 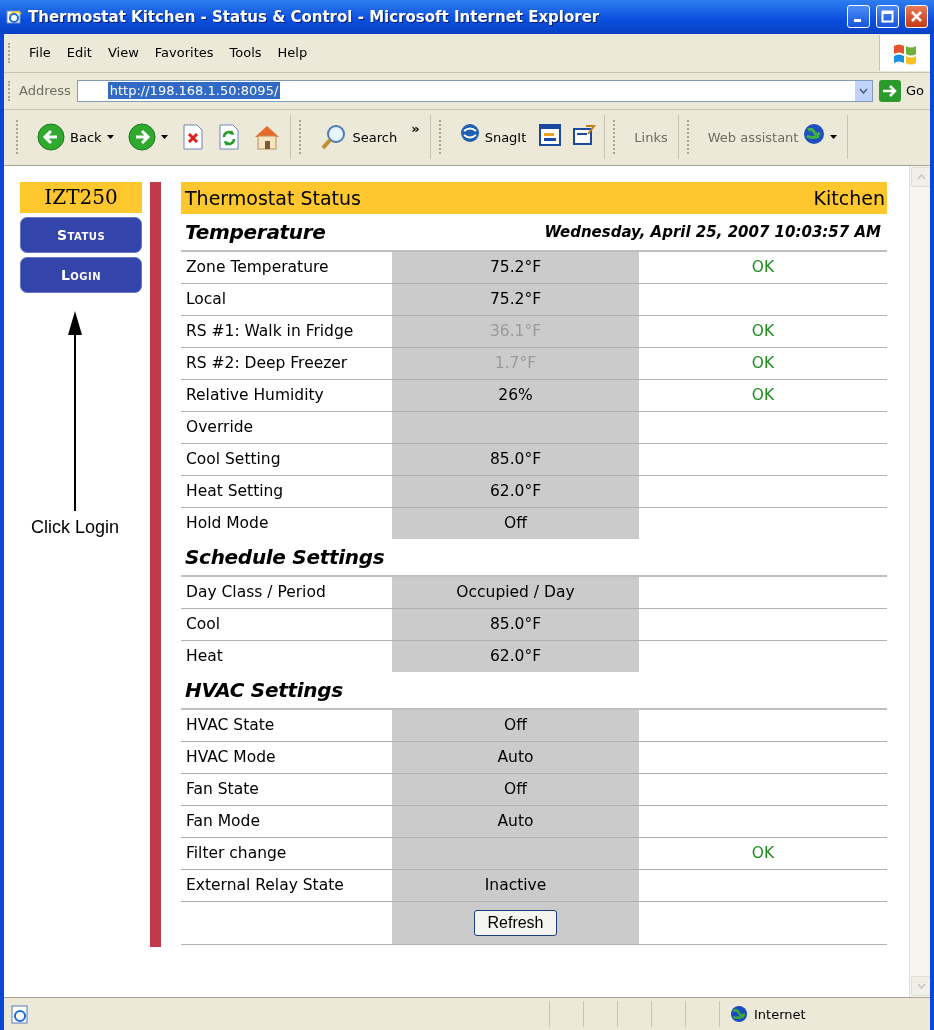 What do you see at coordinates (40, 53) in the screenshot?
I see `menu-item: File` at bounding box center [40, 53].